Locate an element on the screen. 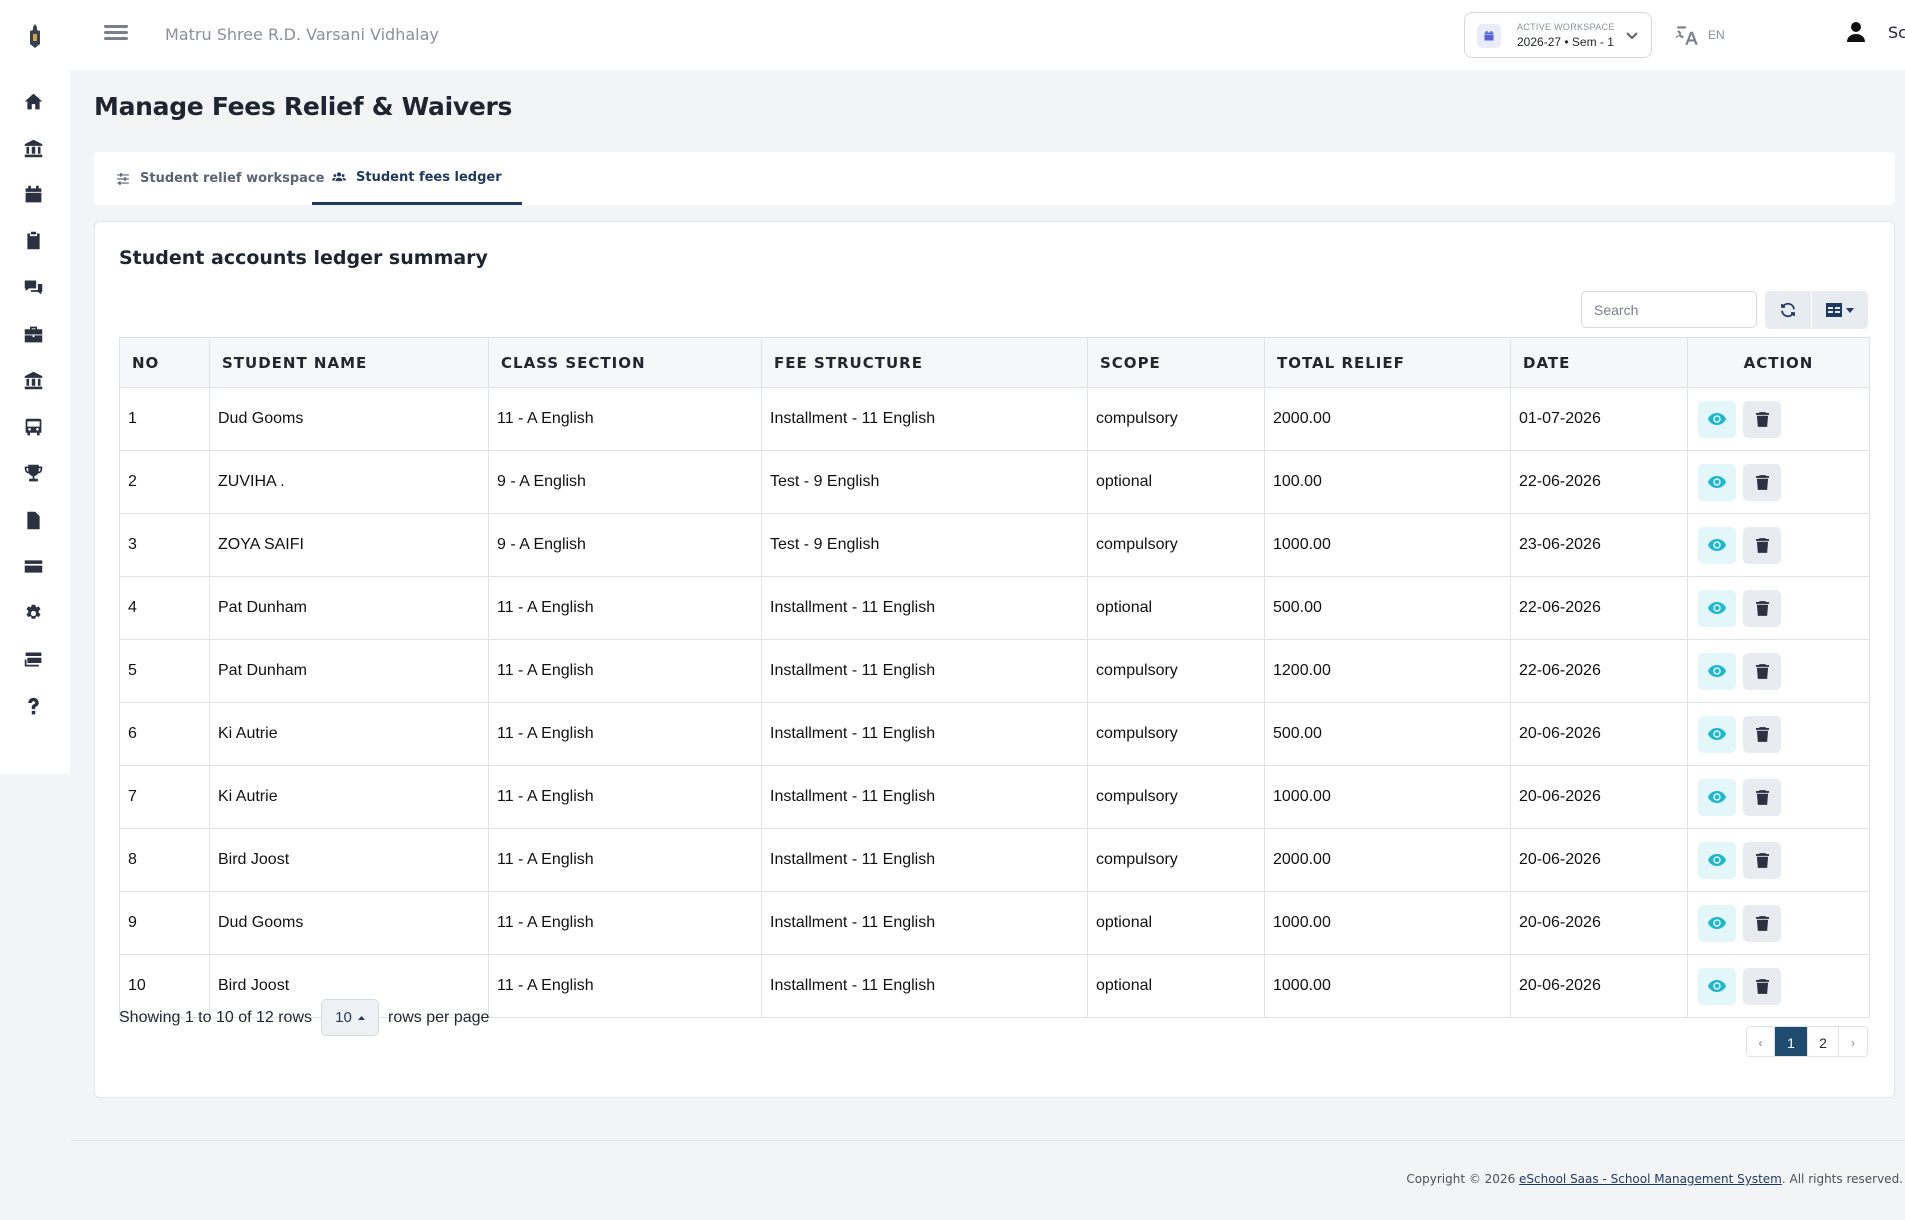 This screenshot has height=1220, width=1905. page-button: 2 is located at coordinates (1823, 1041).